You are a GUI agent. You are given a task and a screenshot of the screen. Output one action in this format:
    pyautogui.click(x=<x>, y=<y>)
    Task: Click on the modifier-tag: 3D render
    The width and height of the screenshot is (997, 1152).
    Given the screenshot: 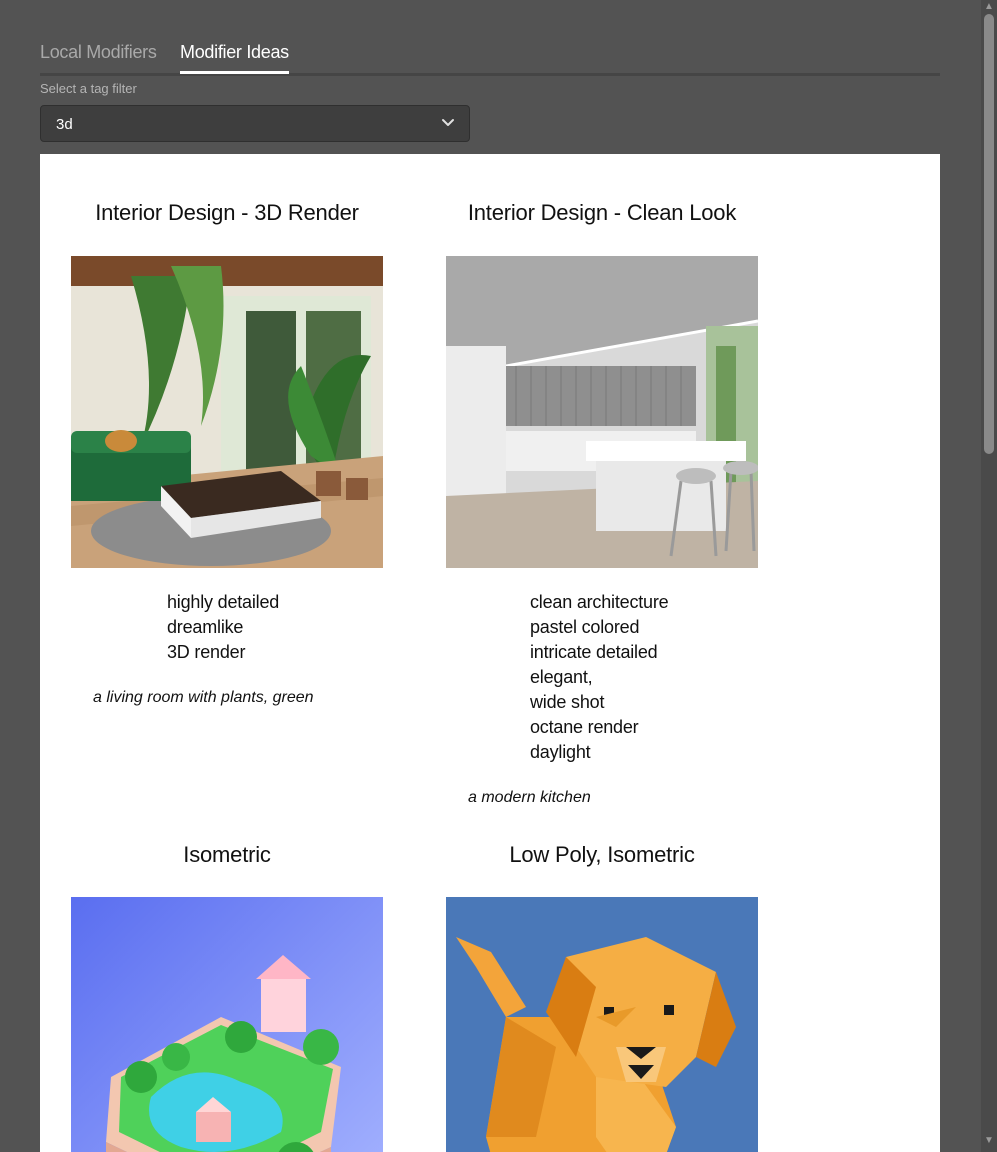 What is the action you would take?
    pyautogui.click(x=206, y=652)
    